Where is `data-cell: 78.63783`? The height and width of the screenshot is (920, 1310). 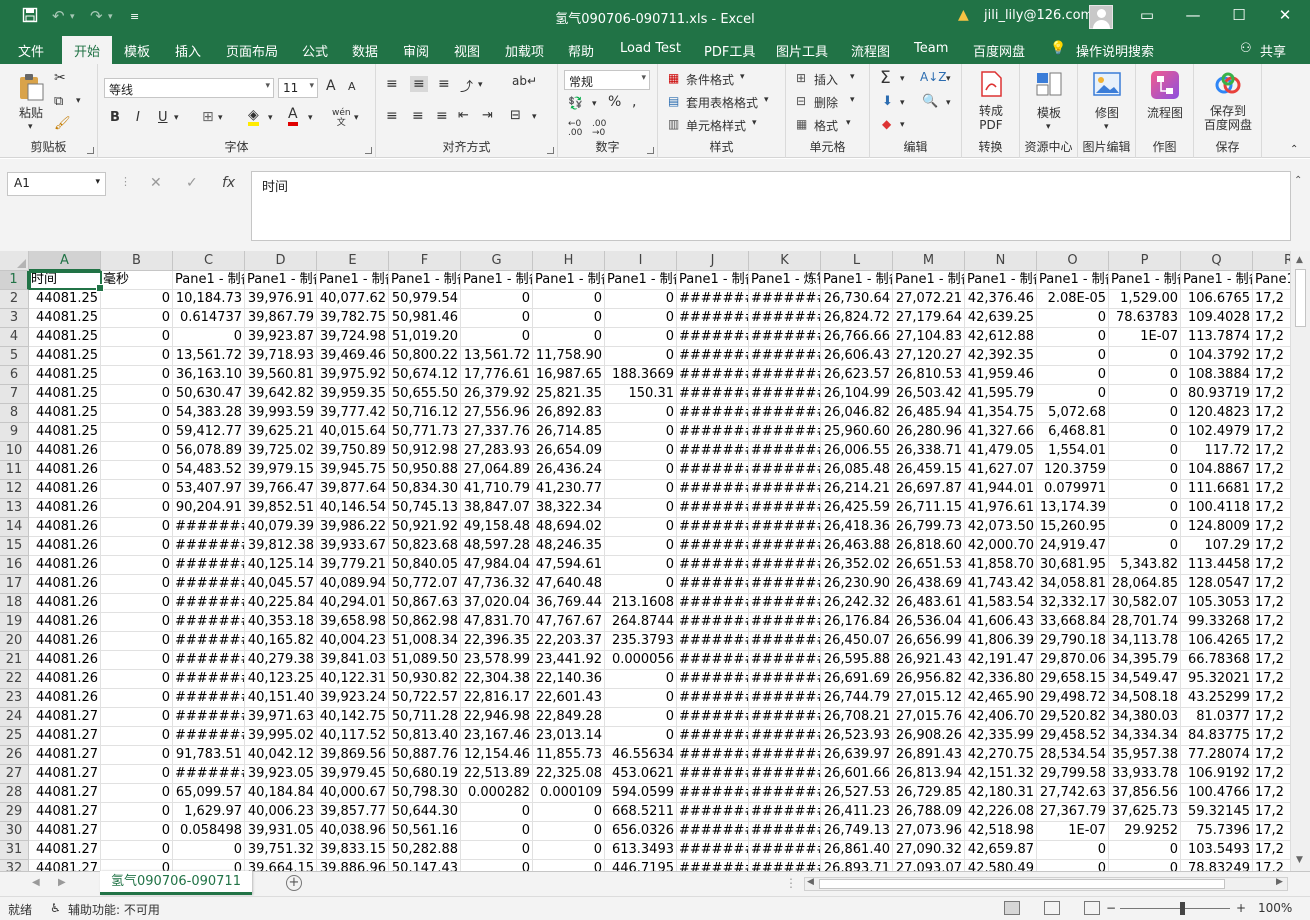
data-cell: 78.63783 is located at coordinates (1145, 318).